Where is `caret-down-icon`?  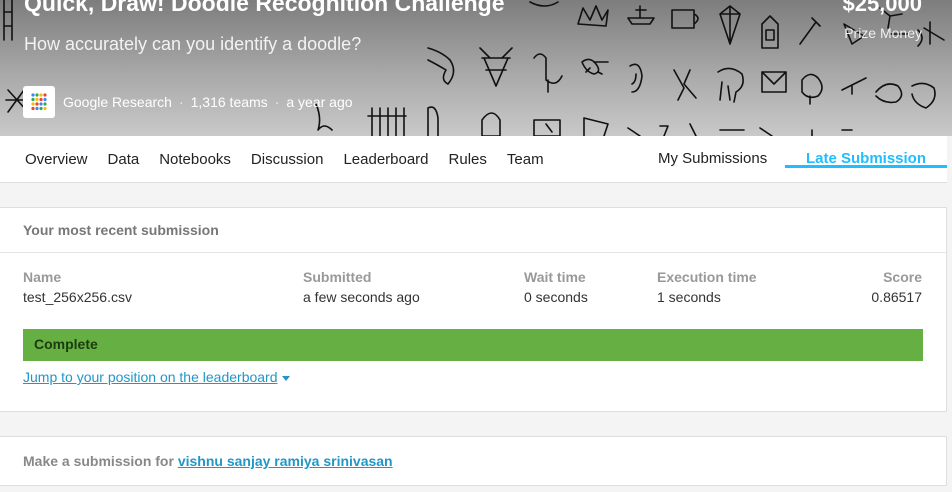
caret-down-icon is located at coordinates (285, 378).